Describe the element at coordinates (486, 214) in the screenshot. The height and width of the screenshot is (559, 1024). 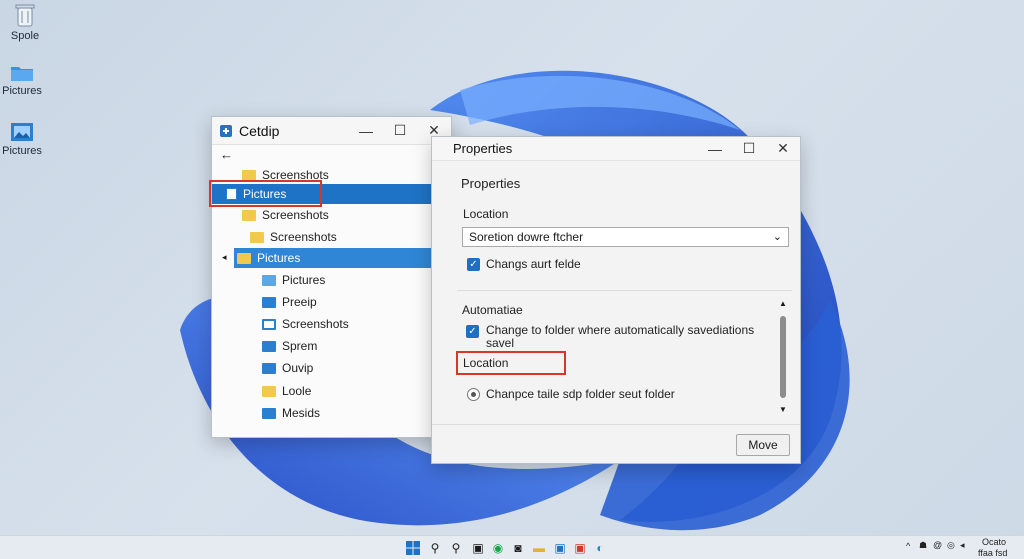
I see `location-label: Location` at that location.